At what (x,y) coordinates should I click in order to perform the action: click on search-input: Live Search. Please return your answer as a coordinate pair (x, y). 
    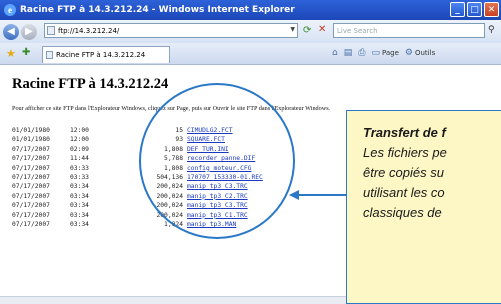
    Looking at the image, I should click on (409, 30).